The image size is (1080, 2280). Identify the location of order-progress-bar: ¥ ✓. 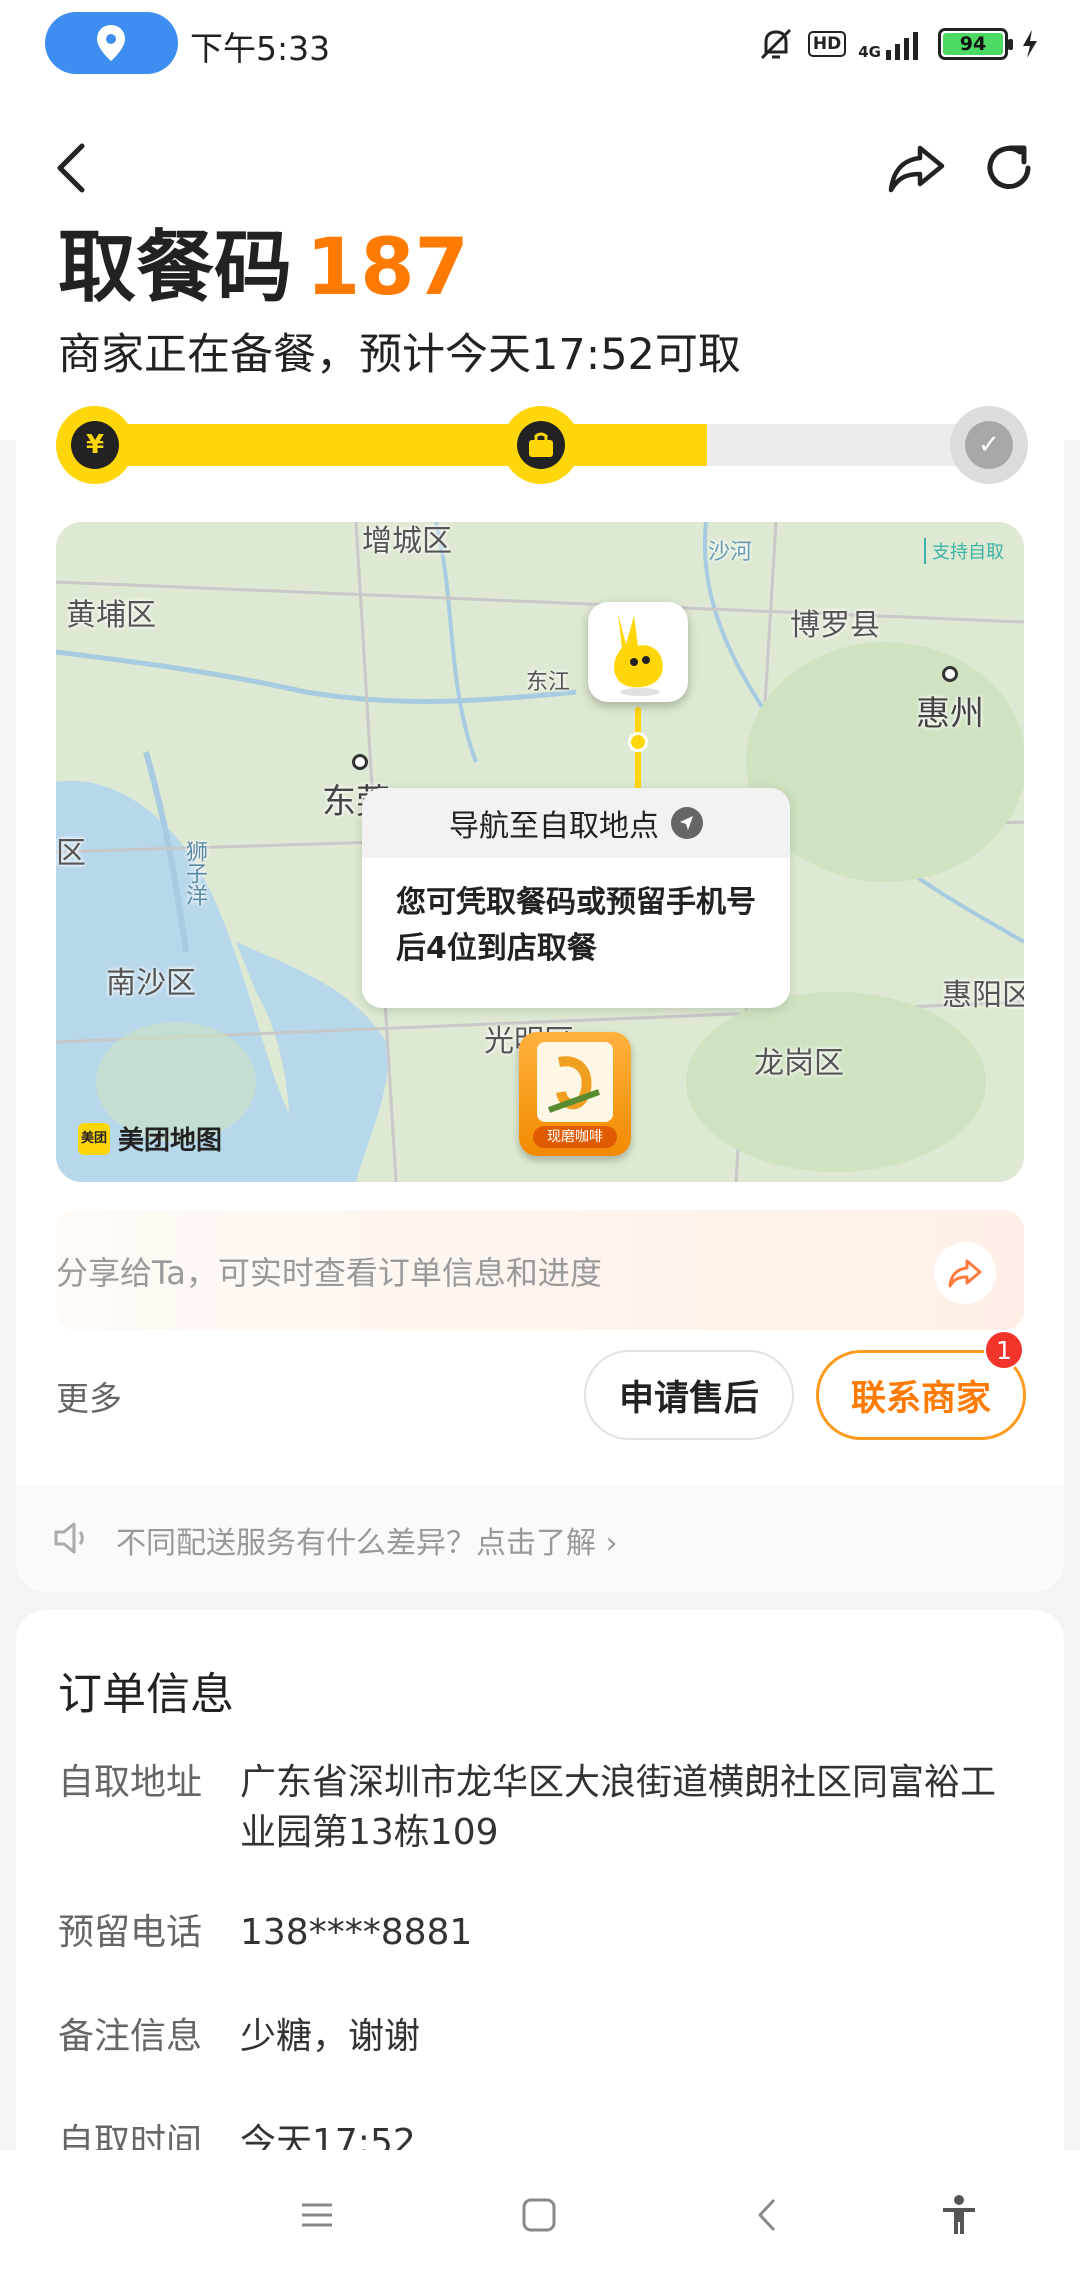
(542, 445).